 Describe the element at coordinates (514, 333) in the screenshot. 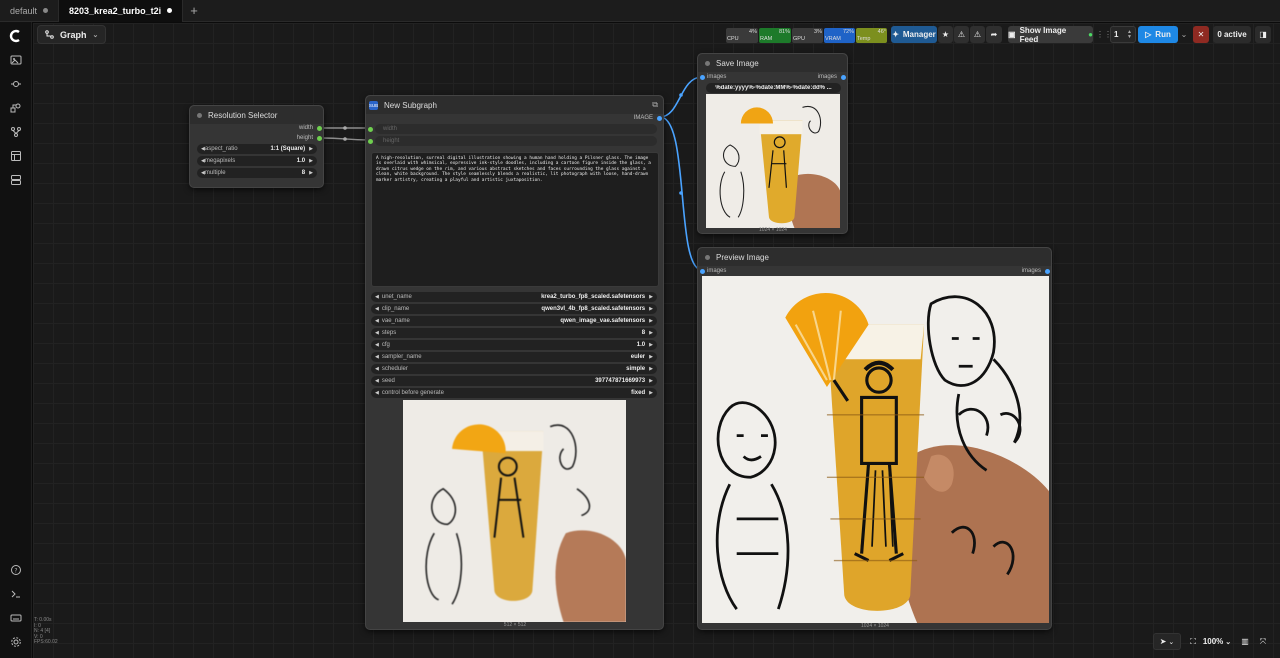

I see `subgraph-widget-steps: ◀ steps 8 ▶` at that location.